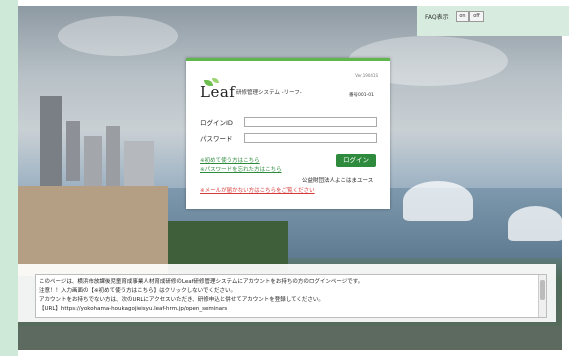  I want to click on forgot-password-link: ※パスワードを忘れた方はこちら, so click(241, 169).